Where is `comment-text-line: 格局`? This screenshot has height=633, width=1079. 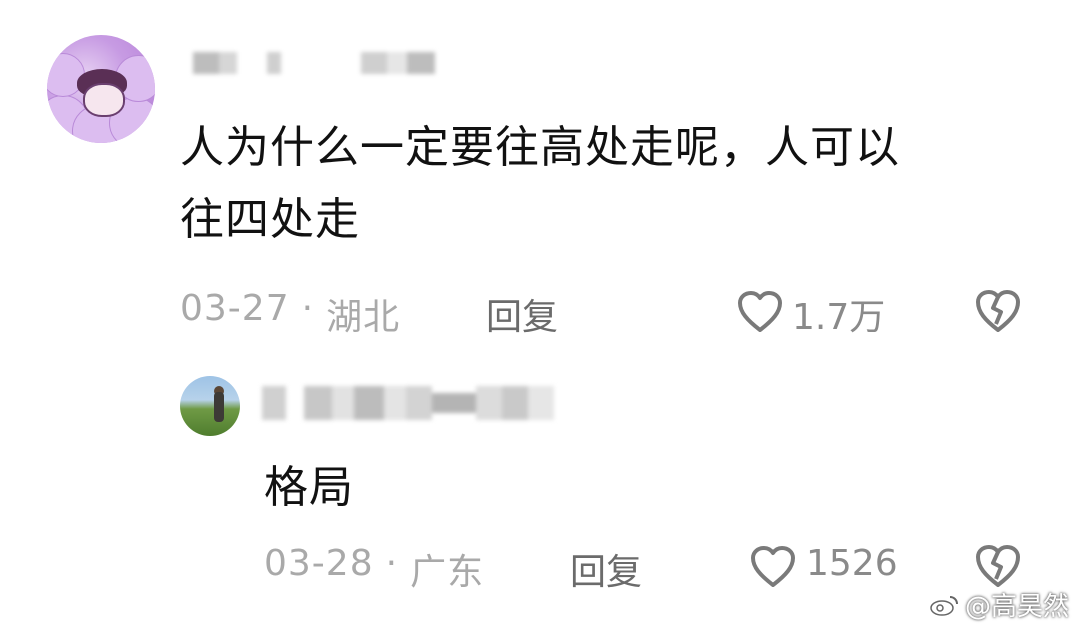 comment-text-line: 格局 is located at coordinates (309, 487).